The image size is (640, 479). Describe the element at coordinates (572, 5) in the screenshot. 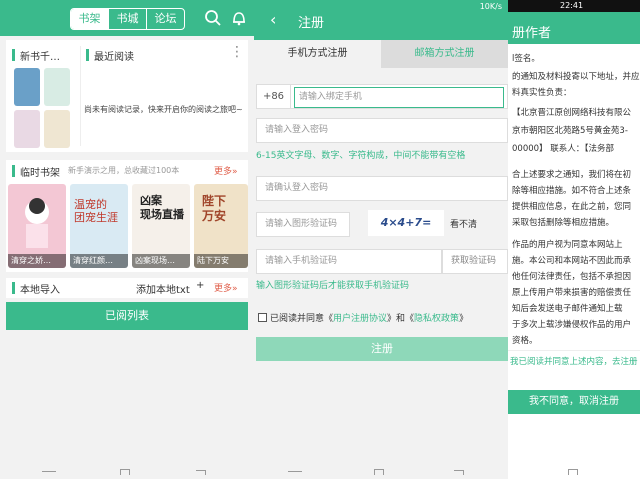

I see `status-clock: 22:41` at that location.